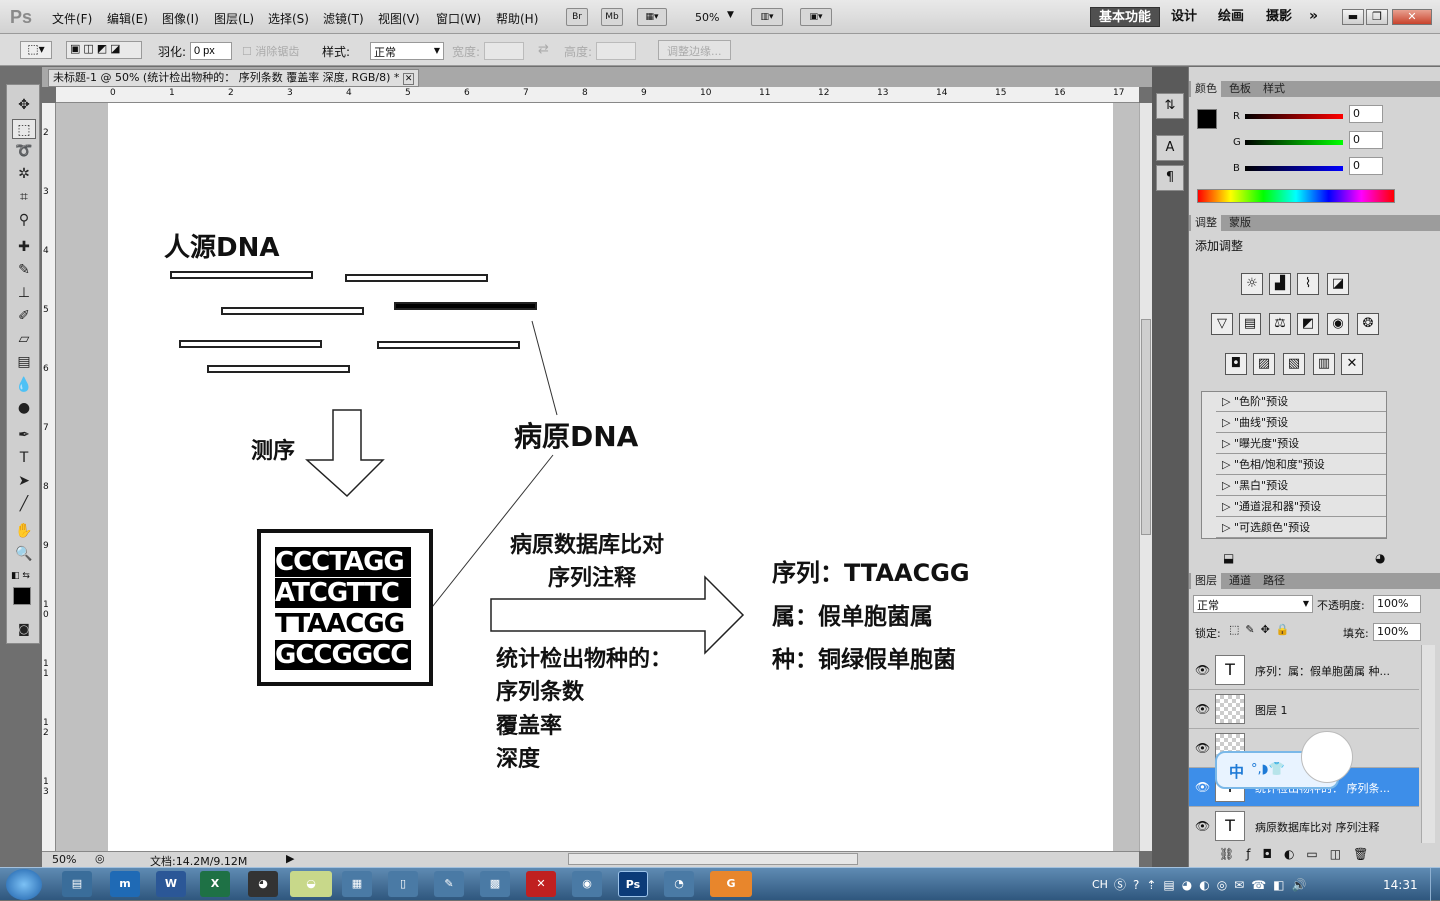 This screenshot has width=1440, height=901. I want to click on channel-mixer-icon: ❂, so click(1368, 324).